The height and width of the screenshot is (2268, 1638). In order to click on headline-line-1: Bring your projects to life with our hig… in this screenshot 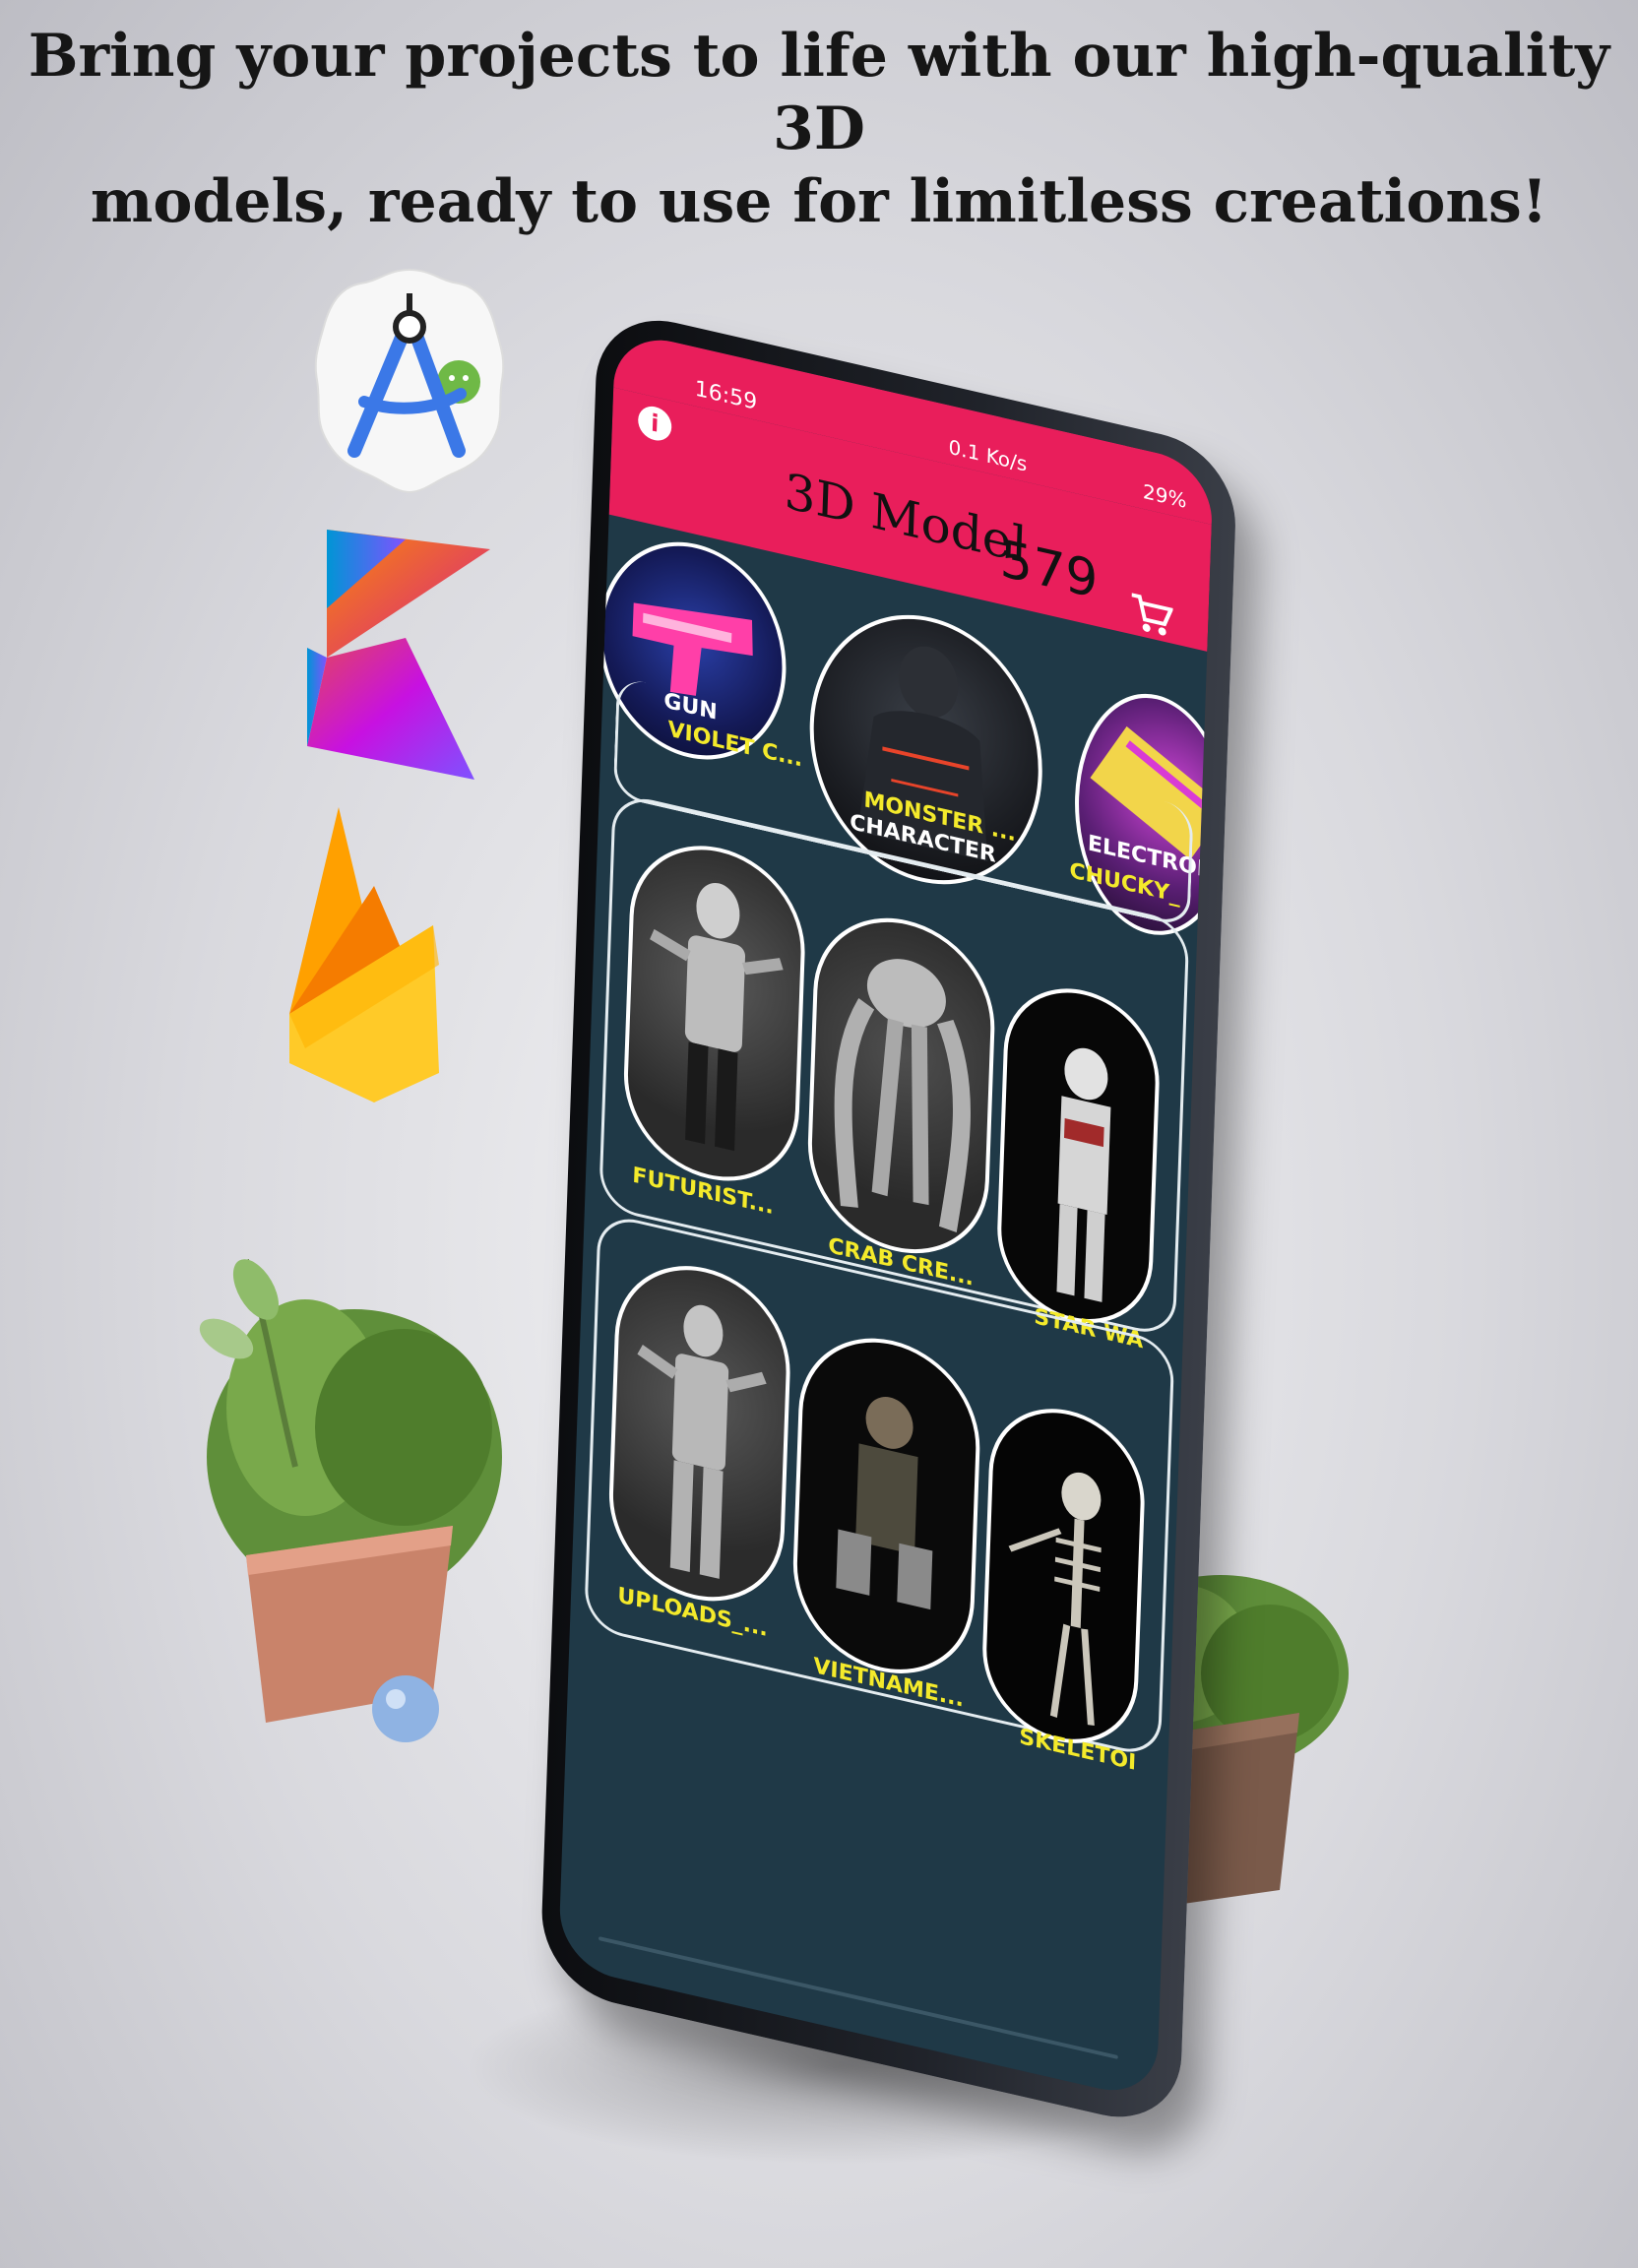, I will do `click(819, 92)`.